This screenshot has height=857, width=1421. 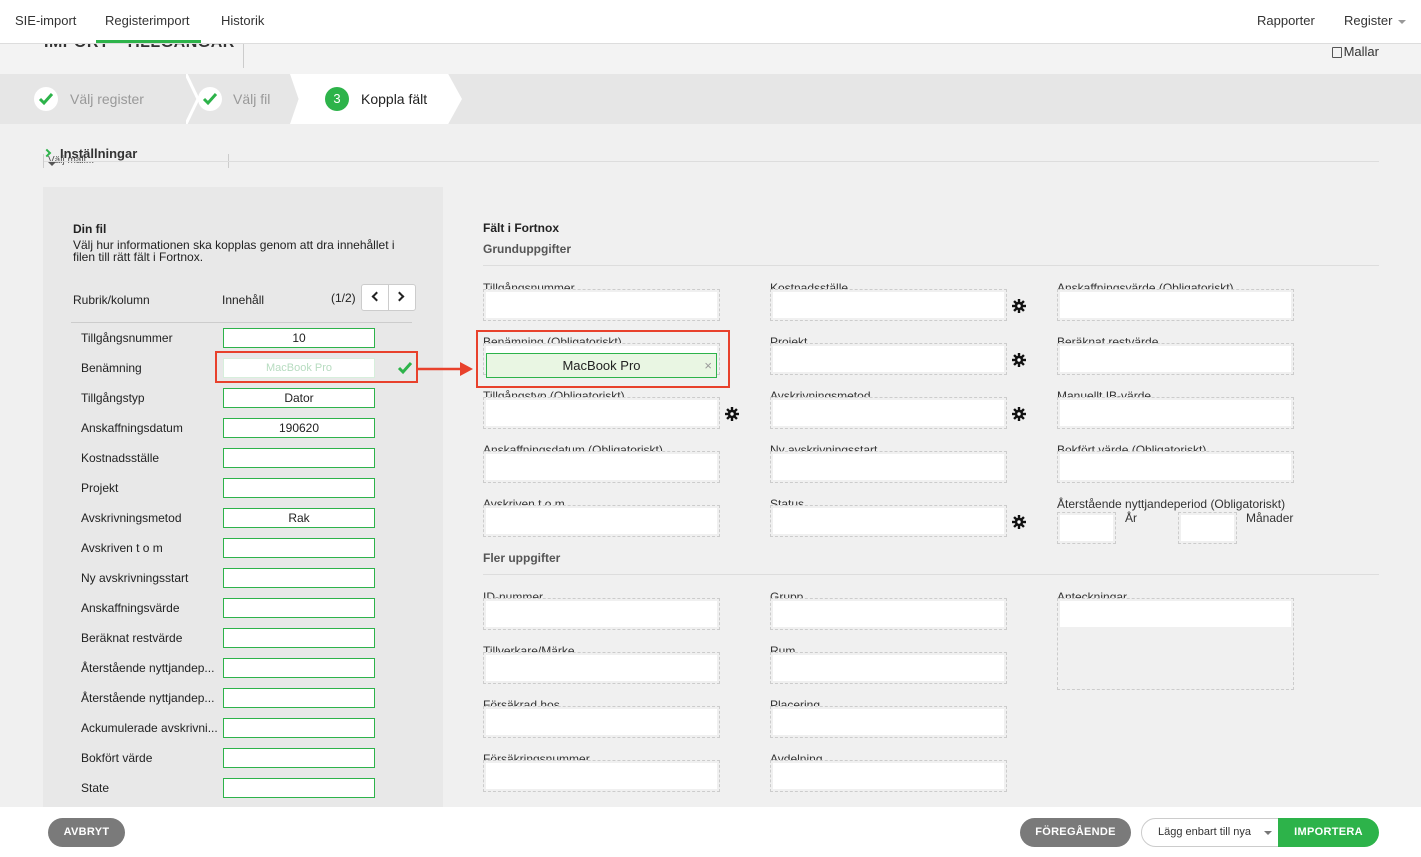 I want to click on years-label: År, so click(x=1131, y=518).